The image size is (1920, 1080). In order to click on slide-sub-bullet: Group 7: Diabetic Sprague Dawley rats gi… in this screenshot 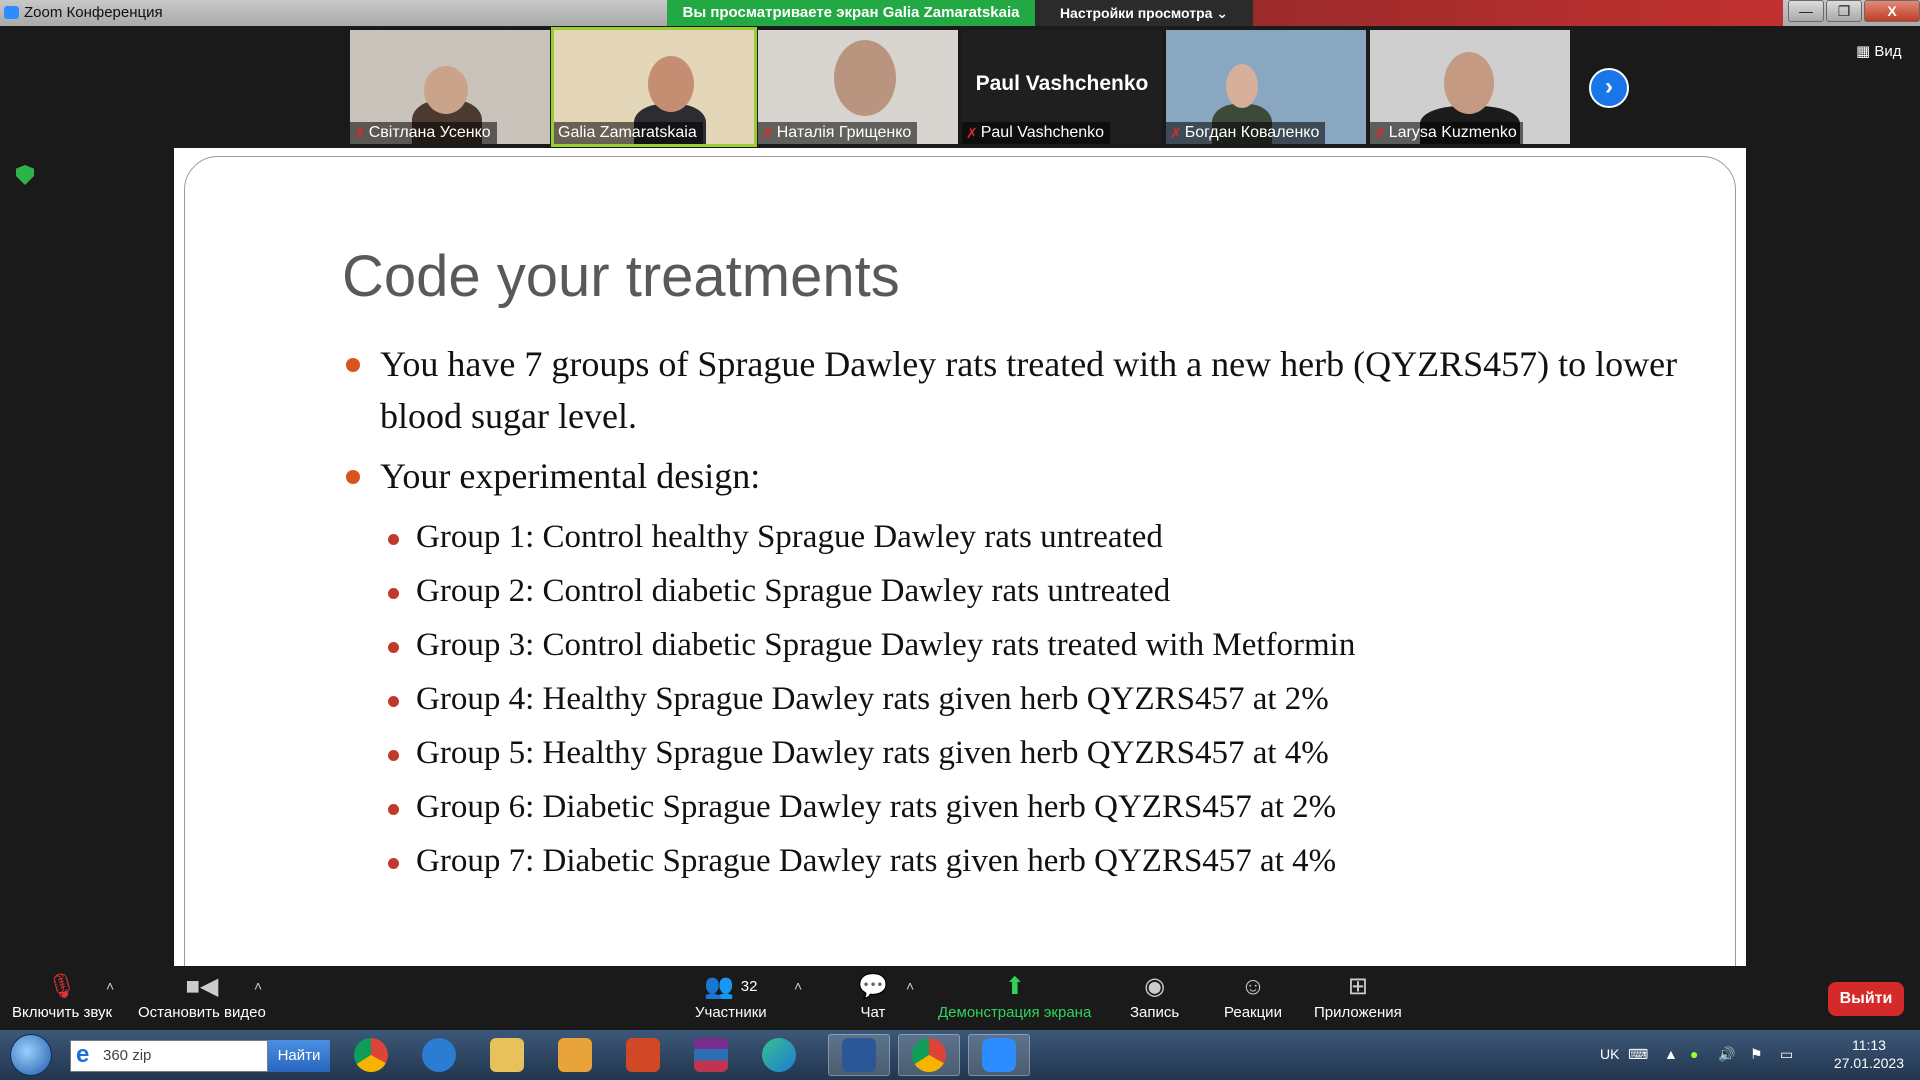, I will do `click(1032, 861)`.